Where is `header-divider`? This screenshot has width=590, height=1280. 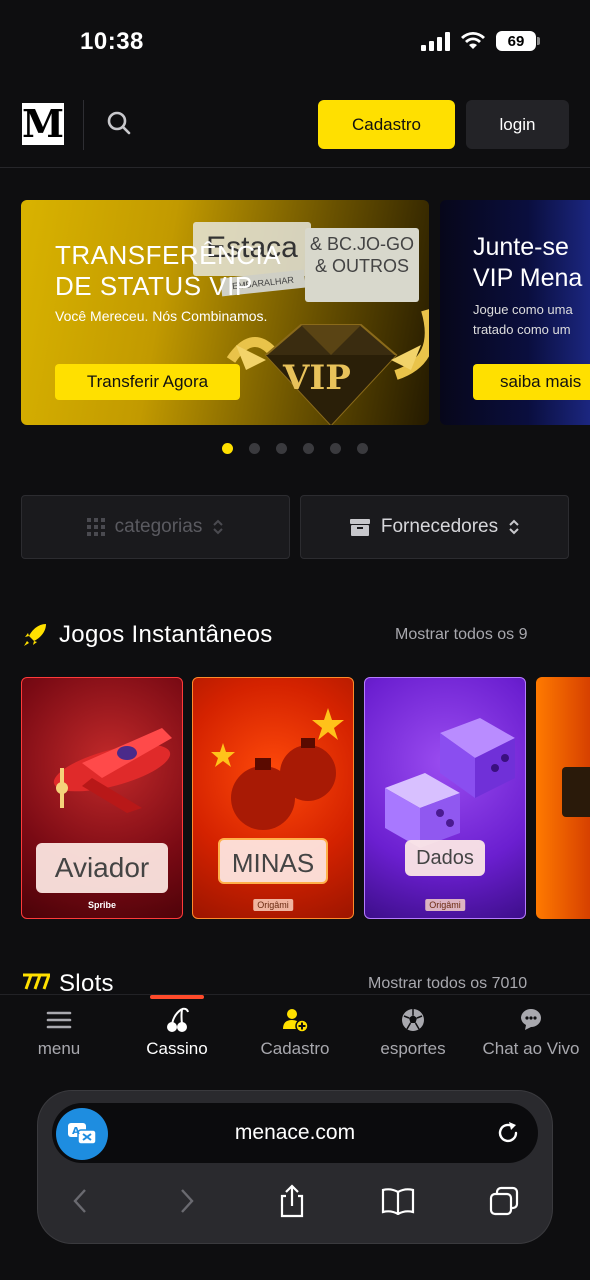 header-divider is located at coordinates (83, 125).